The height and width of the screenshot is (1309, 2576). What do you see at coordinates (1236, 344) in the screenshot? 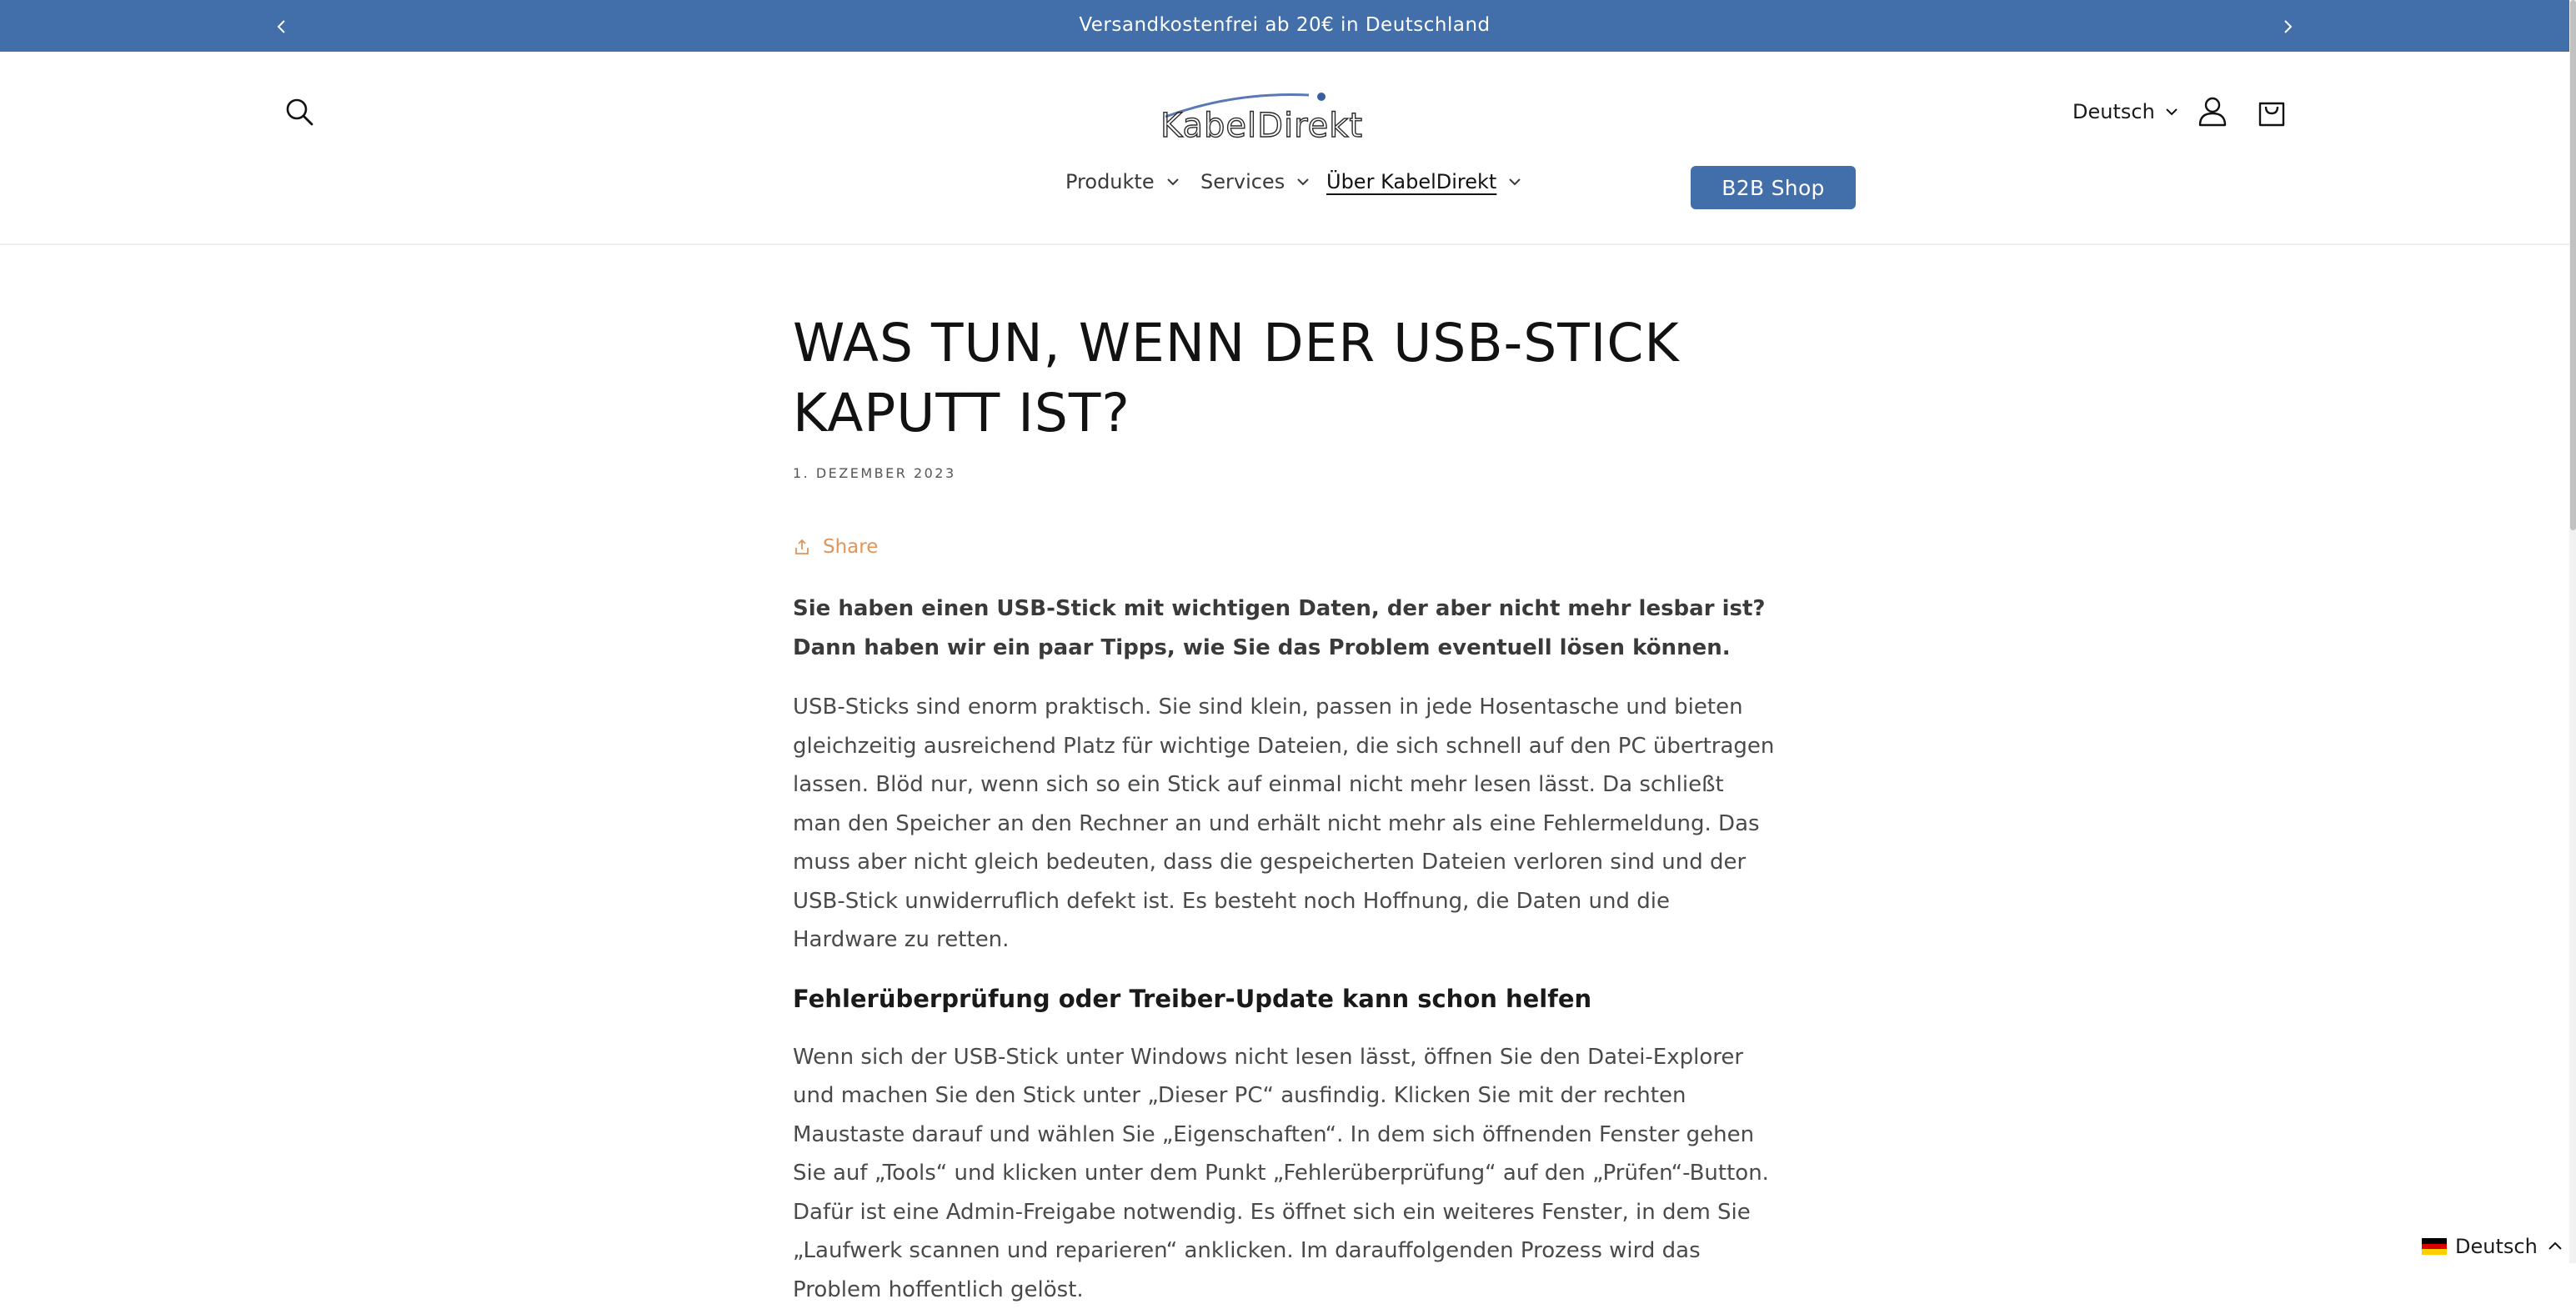
I see `article-title-line: WAS TUN, WENN DER USB-STICK` at bounding box center [1236, 344].